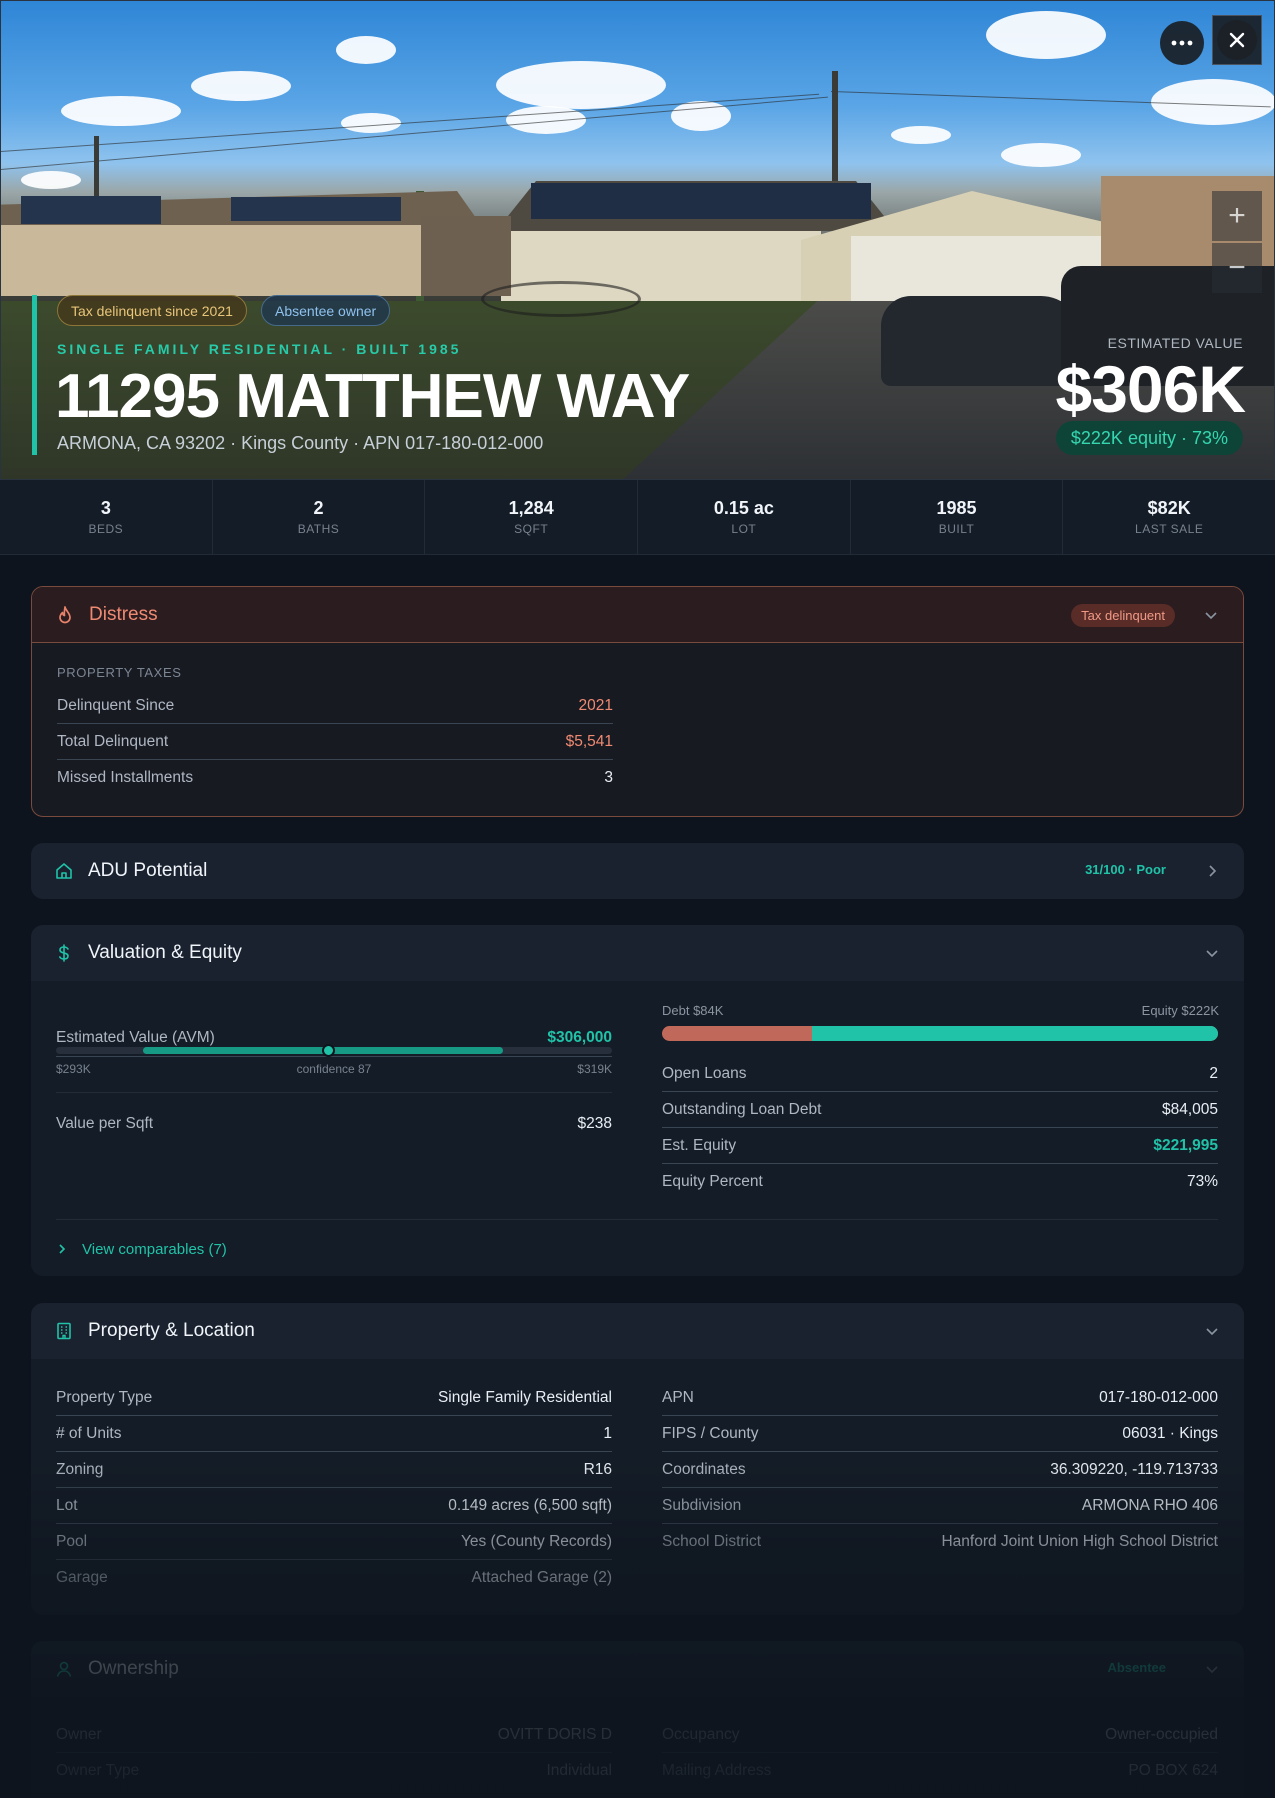 This screenshot has width=1275, height=1798. Describe the element at coordinates (637, 953) in the screenshot. I see `valuation-header: Valuation & Equity` at that location.